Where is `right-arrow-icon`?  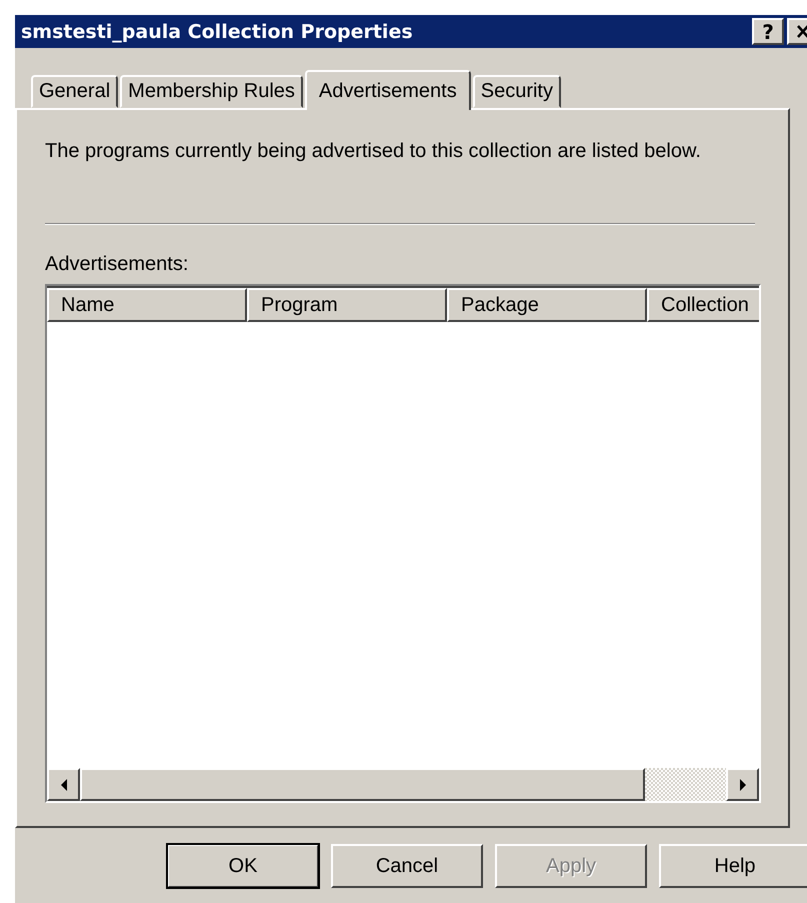 right-arrow-icon is located at coordinates (742, 784).